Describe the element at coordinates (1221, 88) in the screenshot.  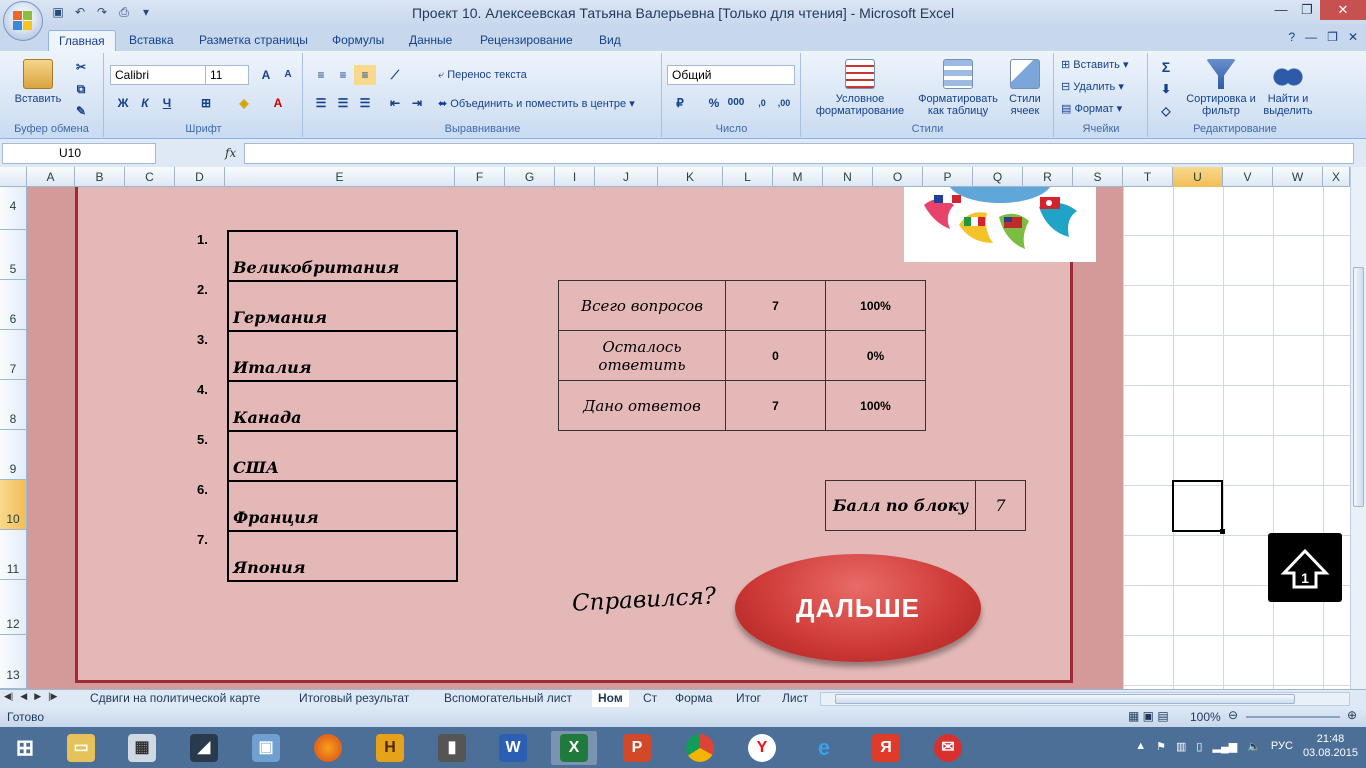
I see `sort-filter-button: Сортировка и фильтр` at that location.